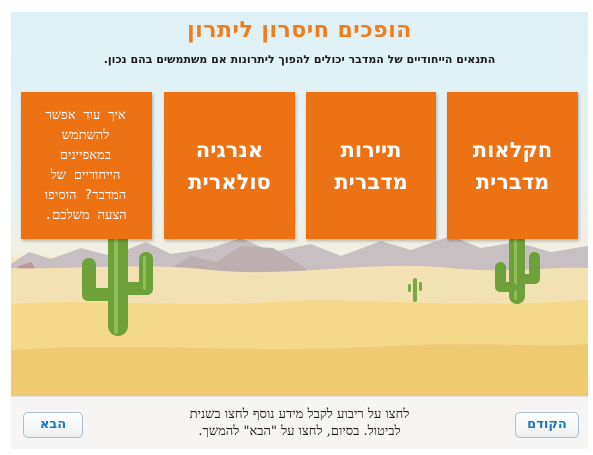  I want to click on card-desert-tourism: תיירות מדברית, so click(371, 165).